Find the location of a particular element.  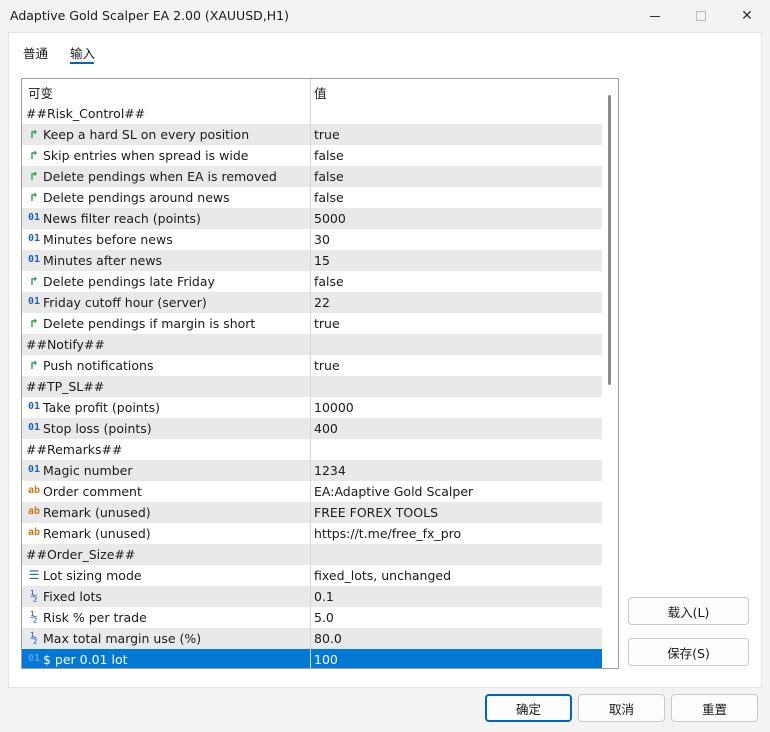

variable-cell: 01 Stop loss (points) is located at coordinates (166, 428).